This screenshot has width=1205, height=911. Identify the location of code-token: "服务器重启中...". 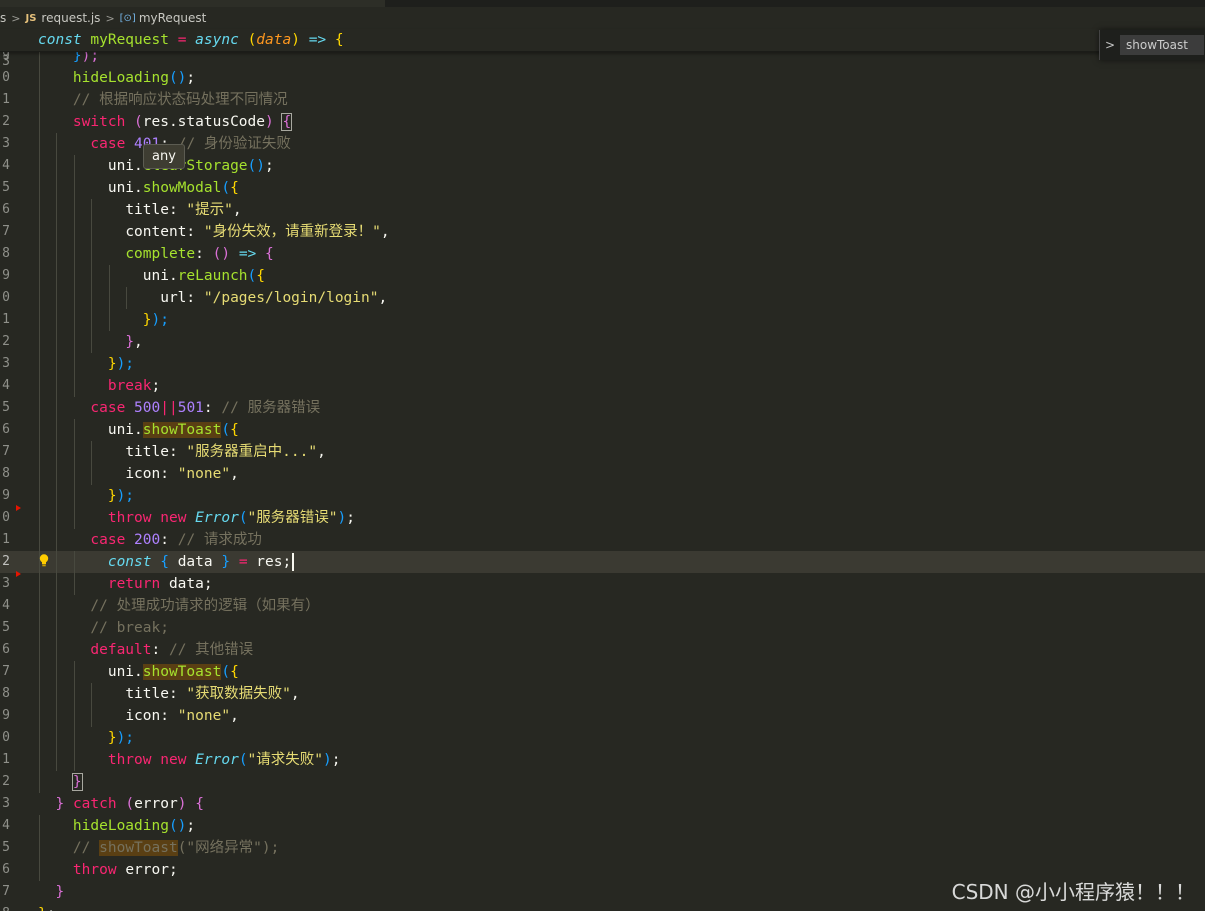
(252, 452).